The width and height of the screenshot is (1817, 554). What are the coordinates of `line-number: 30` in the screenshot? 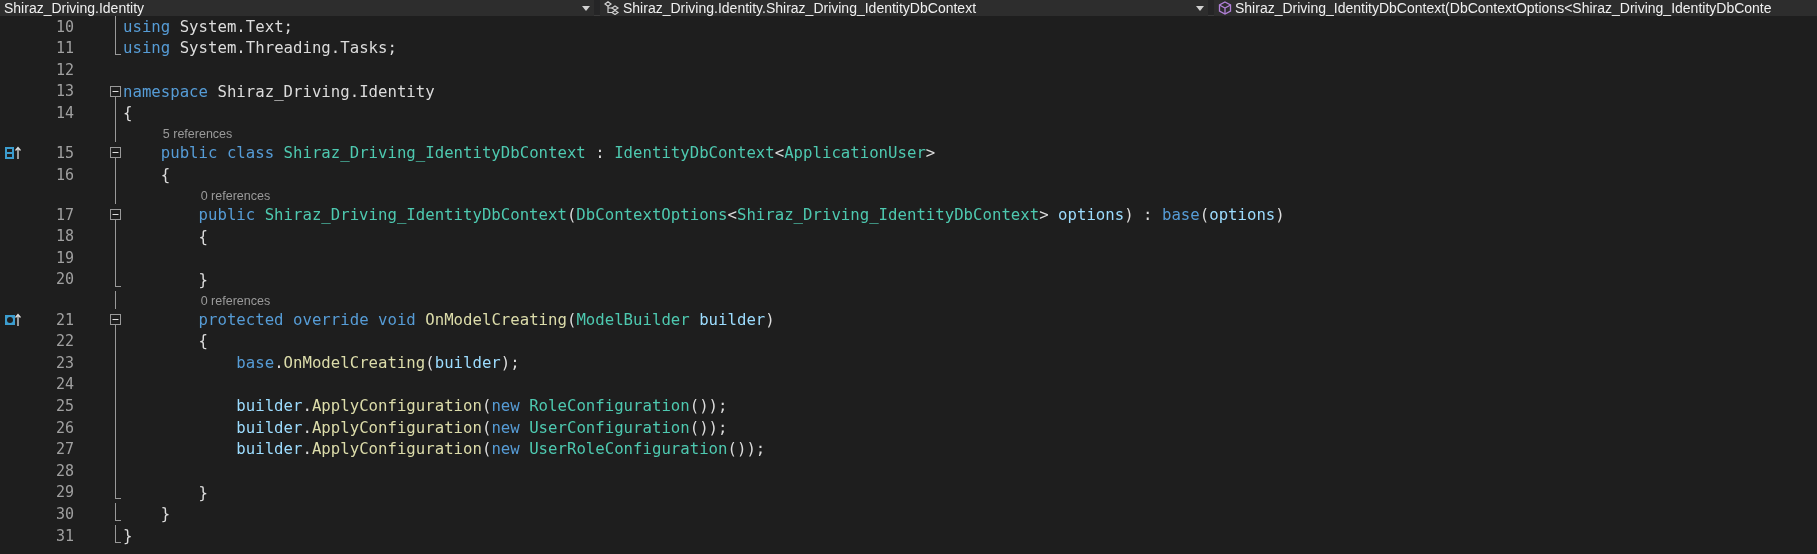 It's located at (64, 514).